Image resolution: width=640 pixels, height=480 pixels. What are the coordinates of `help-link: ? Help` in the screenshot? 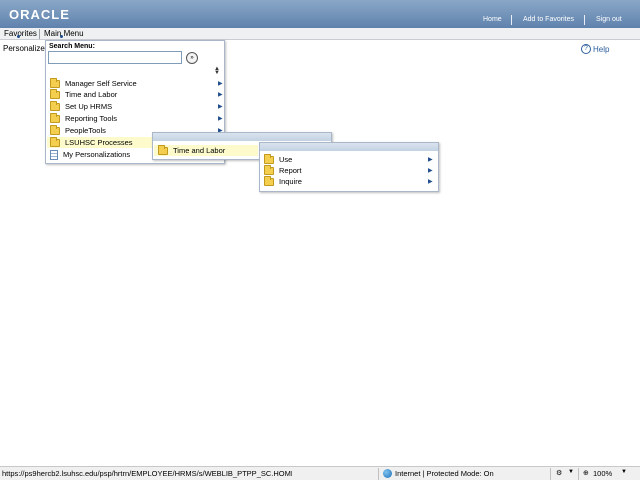 It's located at (595, 49).